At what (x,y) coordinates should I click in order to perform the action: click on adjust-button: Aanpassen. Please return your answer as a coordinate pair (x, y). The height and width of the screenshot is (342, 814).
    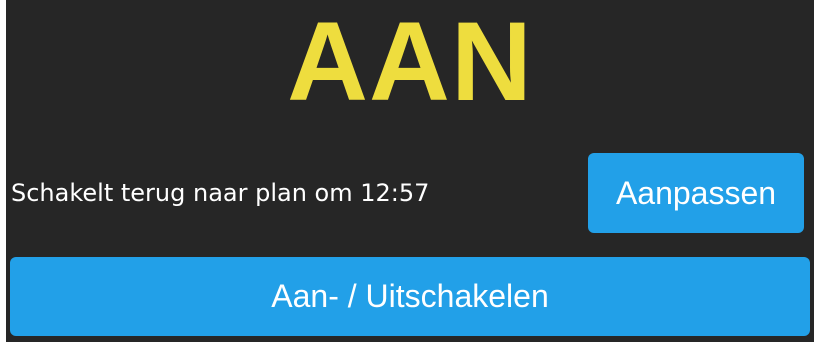
    Looking at the image, I should click on (696, 193).